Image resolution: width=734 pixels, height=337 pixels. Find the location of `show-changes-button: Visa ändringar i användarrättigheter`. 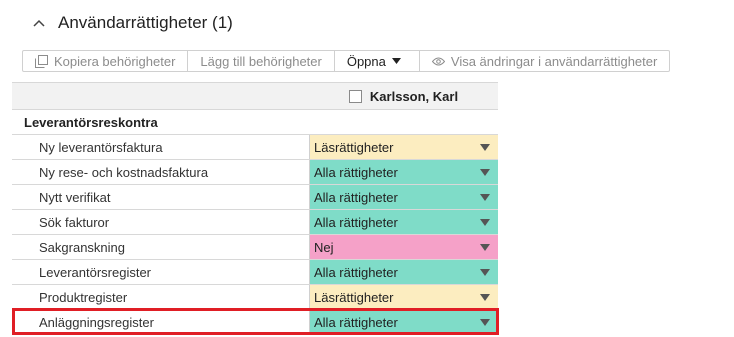

show-changes-button: Visa ändringar i användarrättigheter is located at coordinates (545, 61).